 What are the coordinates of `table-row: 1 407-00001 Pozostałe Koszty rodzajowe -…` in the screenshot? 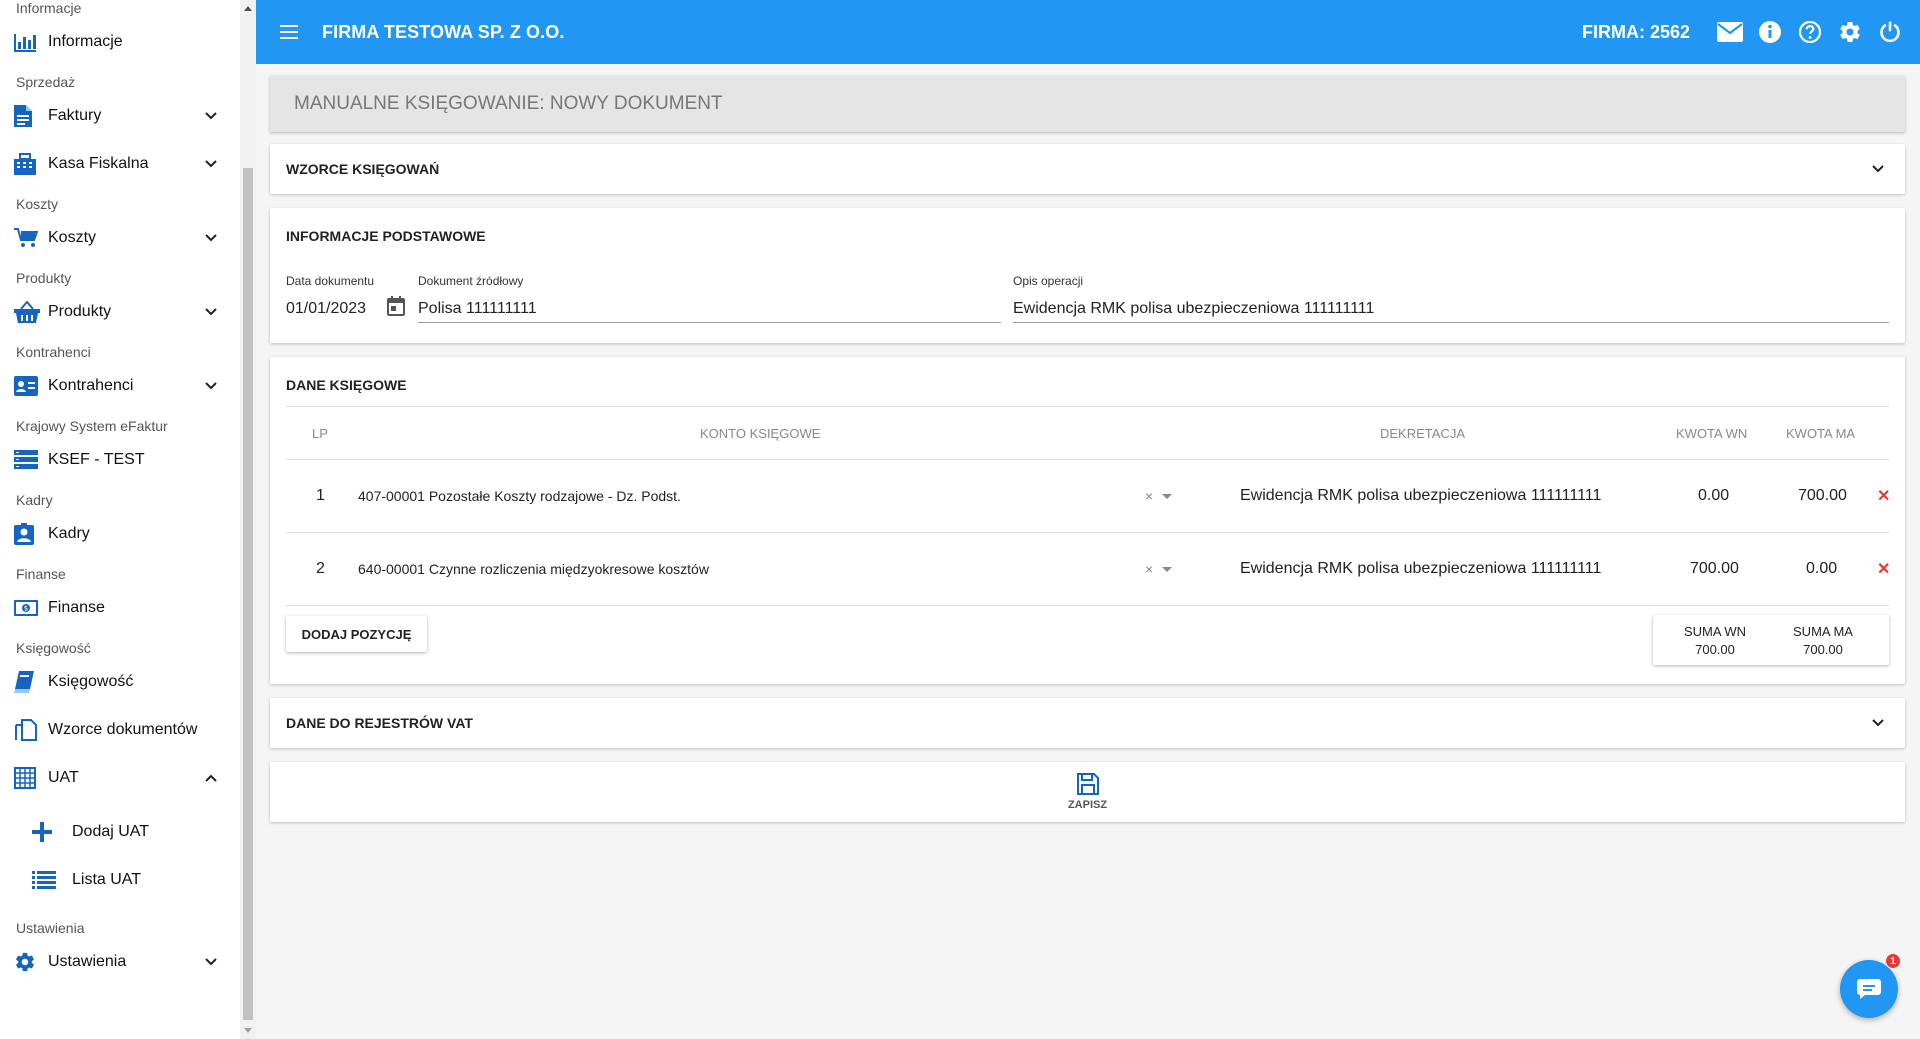 It's located at (1088, 495).